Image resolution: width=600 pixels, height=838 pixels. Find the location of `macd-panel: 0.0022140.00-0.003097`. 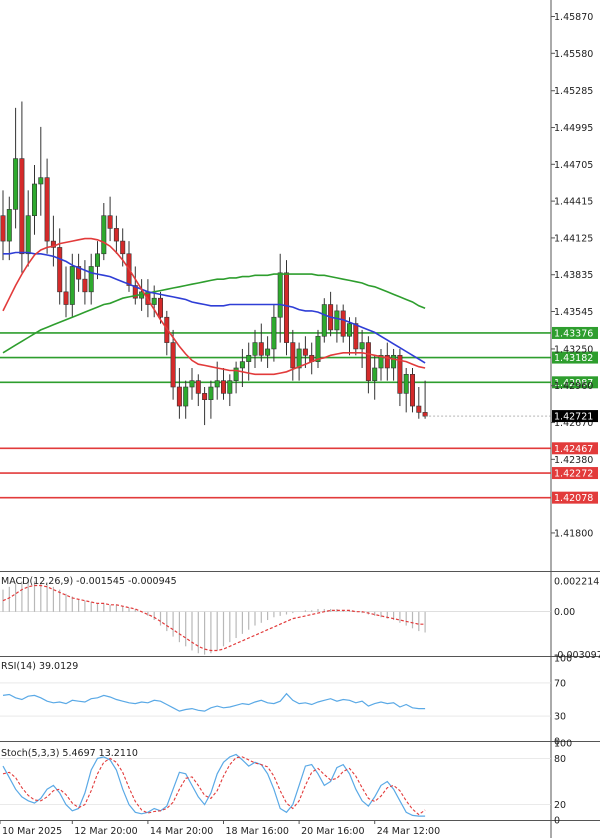

macd-panel: 0.0022140.00-0.003097 is located at coordinates (300, 619).